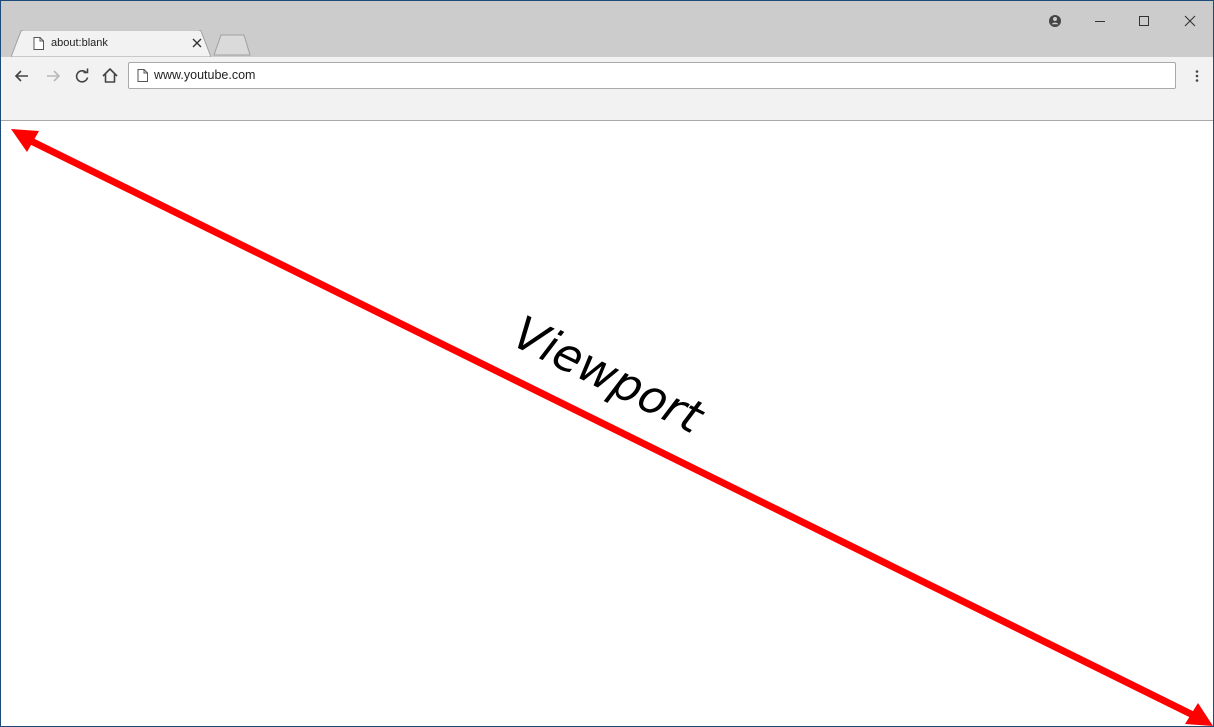  I want to click on home-icon, so click(110, 76).